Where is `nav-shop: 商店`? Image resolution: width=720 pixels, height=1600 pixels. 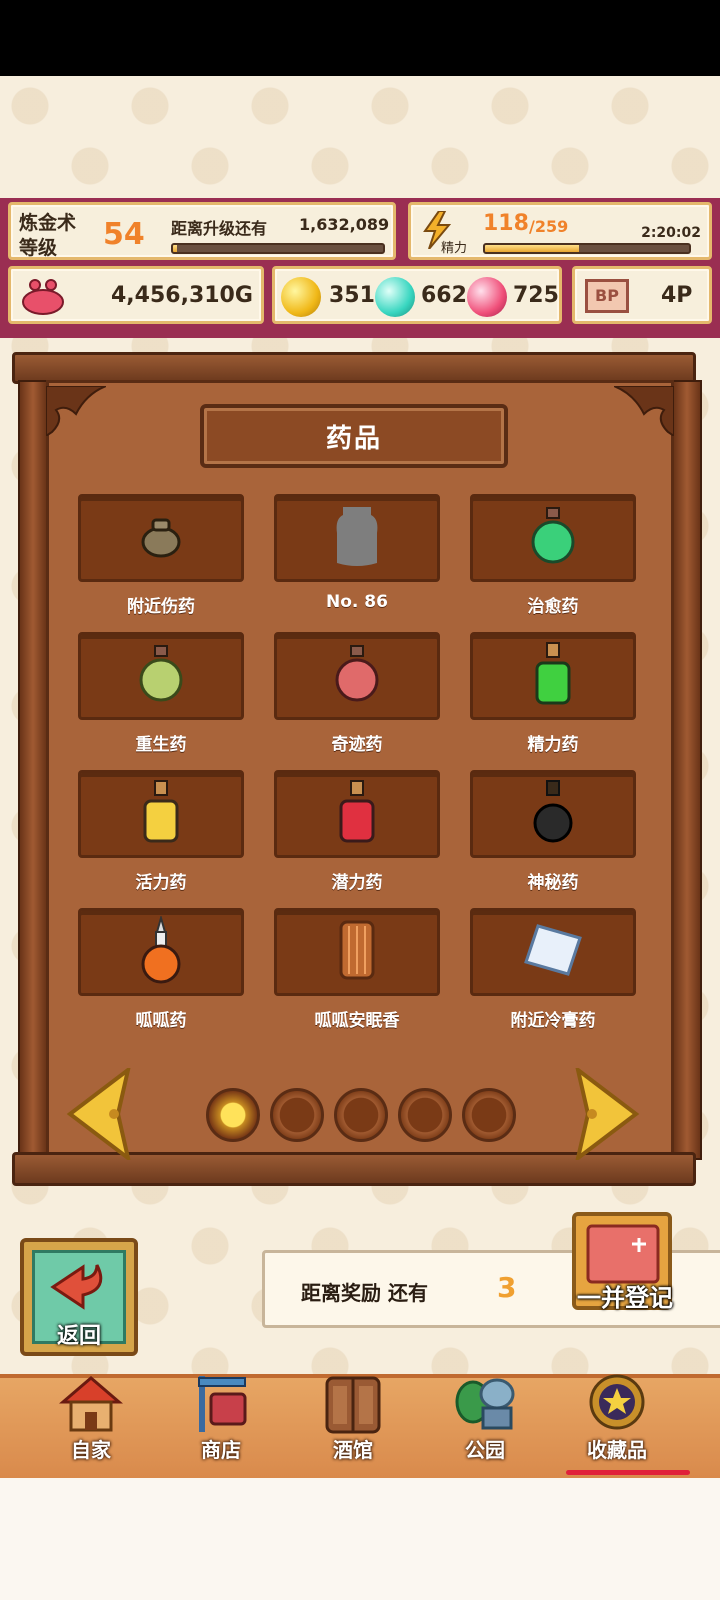
nav-shop: 商店 is located at coordinates (221, 1427).